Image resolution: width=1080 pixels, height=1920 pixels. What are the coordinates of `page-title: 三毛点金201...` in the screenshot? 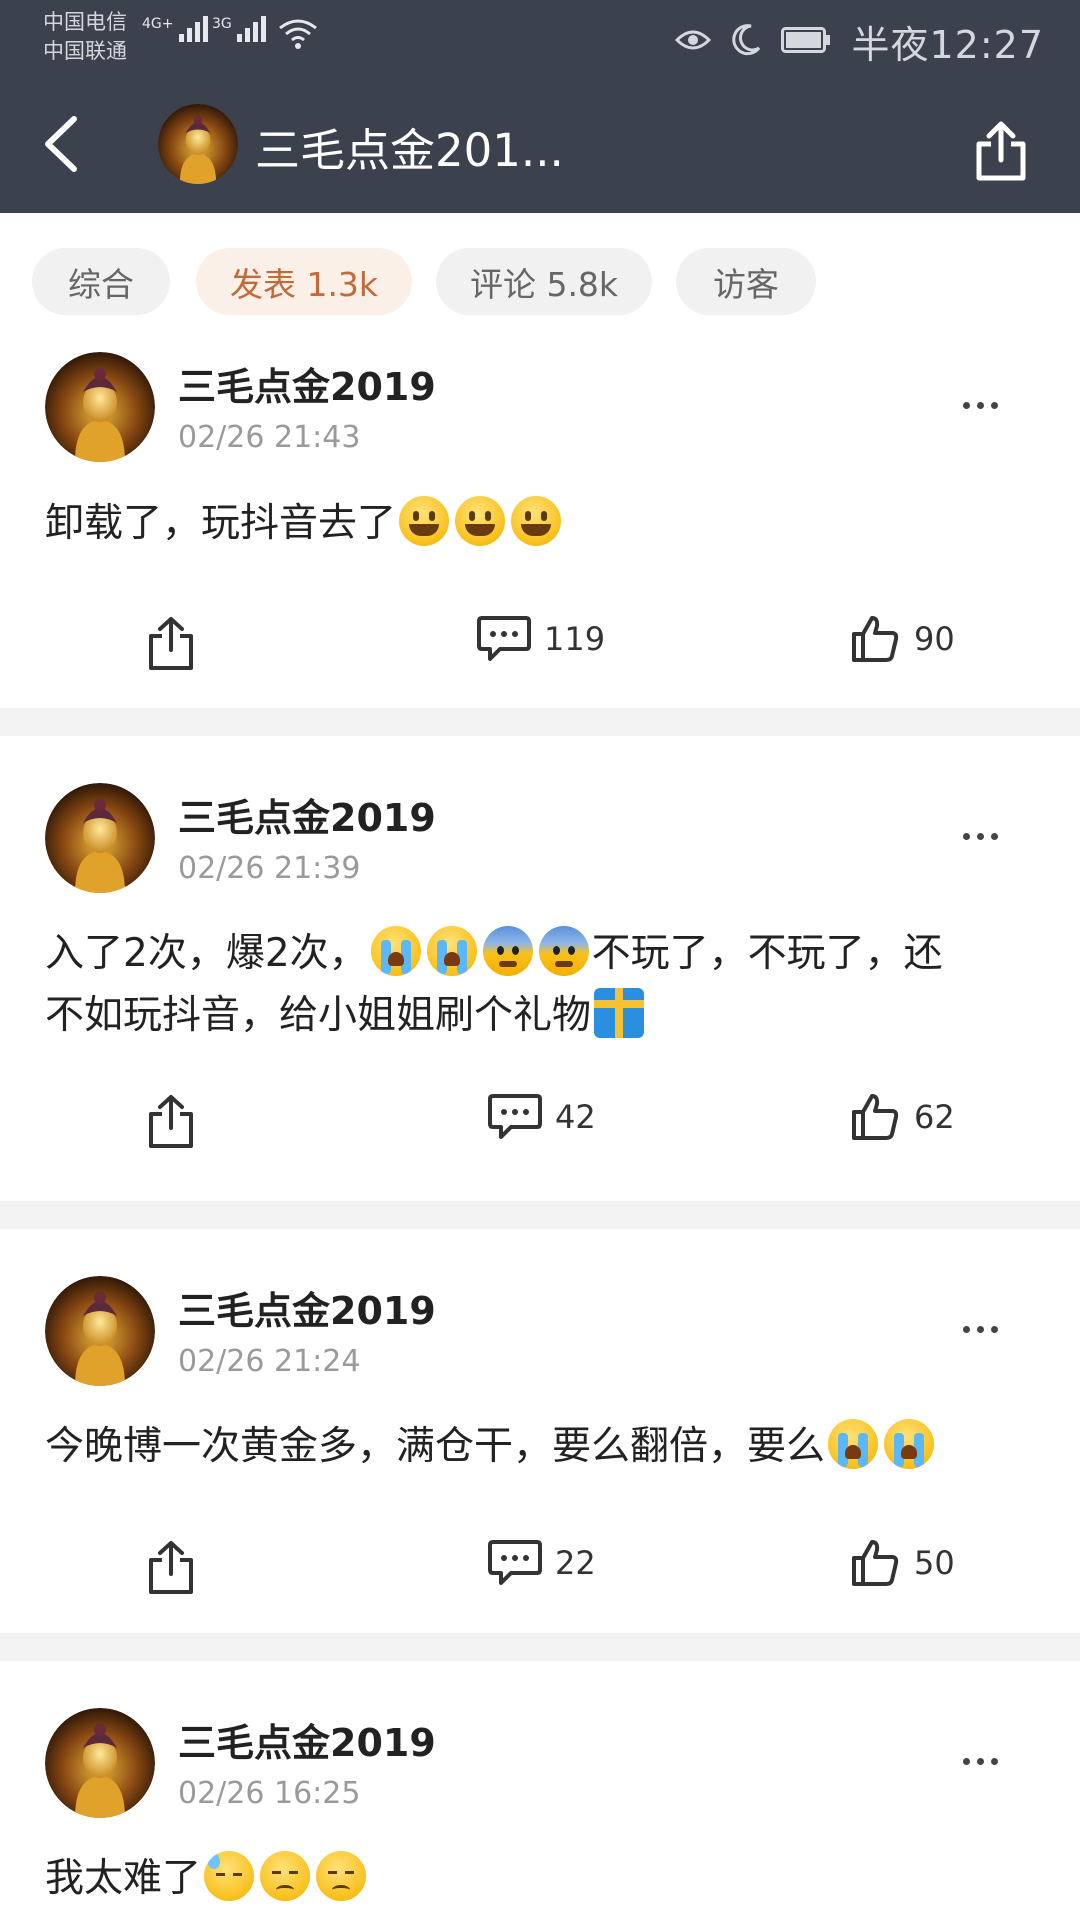 It's located at (409, 150).